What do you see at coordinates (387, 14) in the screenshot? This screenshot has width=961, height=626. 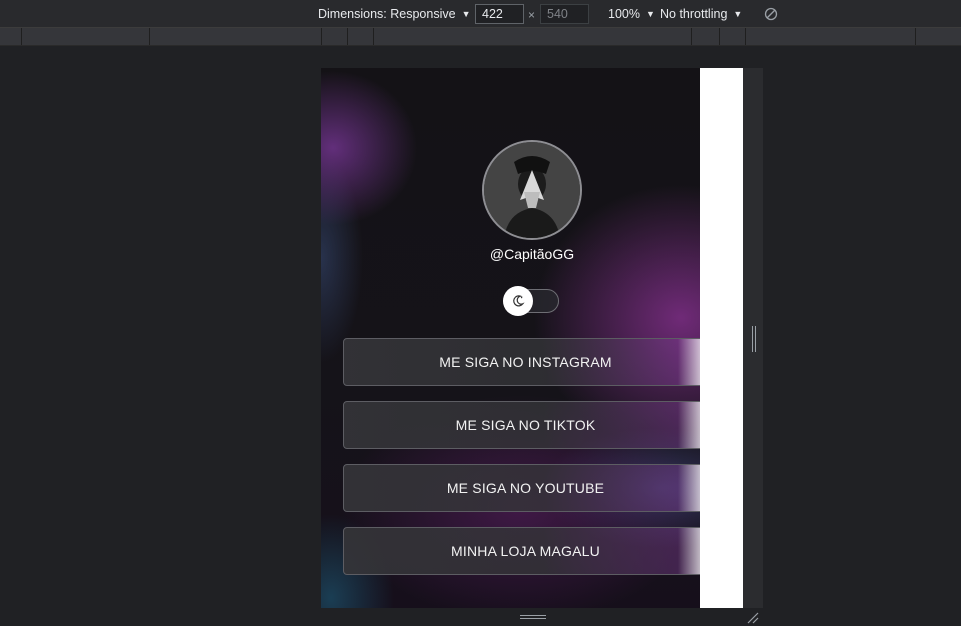 I see `dimensions-label: Dimensions: Responsive` at bounding box center [387, 14].